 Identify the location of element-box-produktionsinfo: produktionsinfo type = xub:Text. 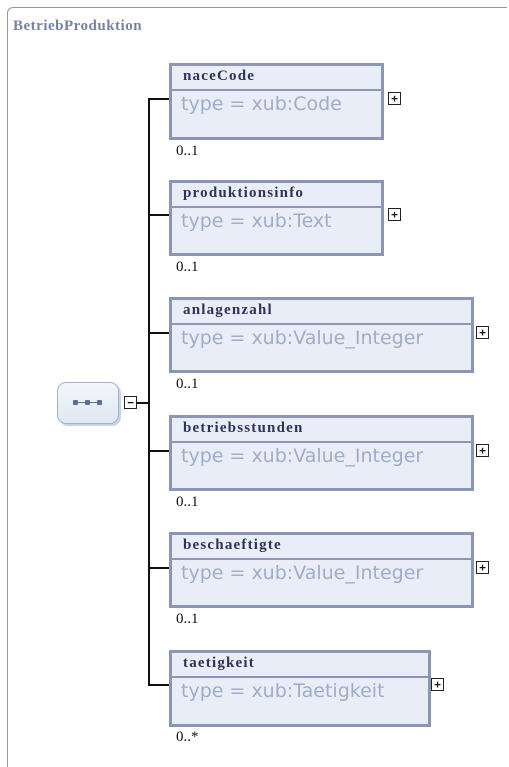
(276, 218).